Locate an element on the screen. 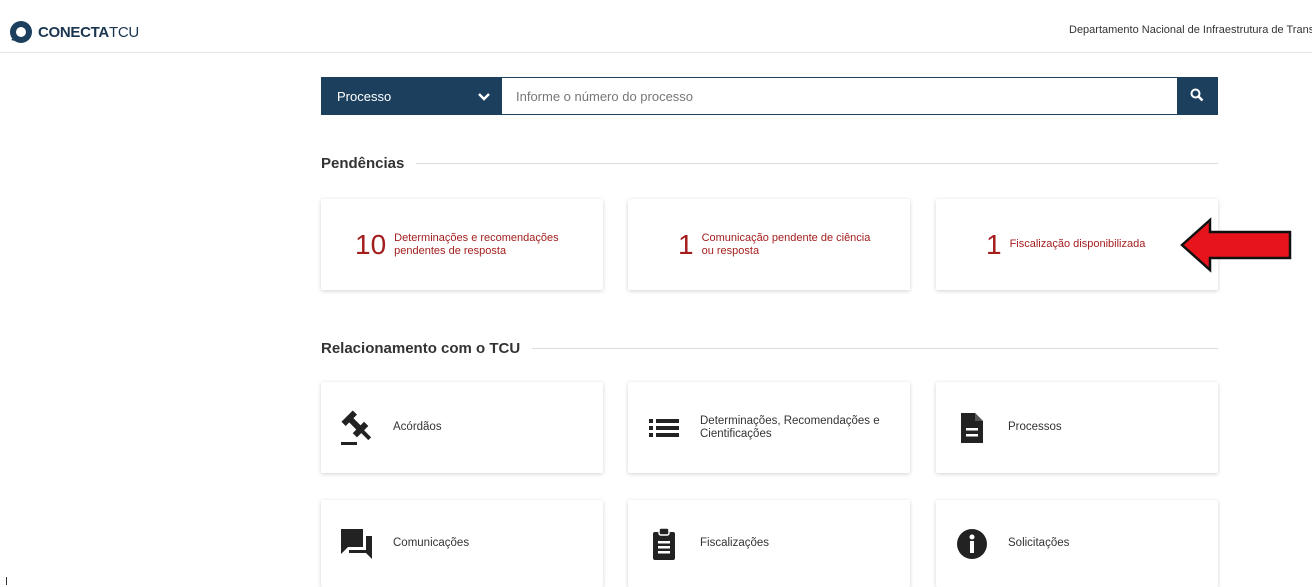  card-label: Acórdãos is located at coordinates (417, 427).